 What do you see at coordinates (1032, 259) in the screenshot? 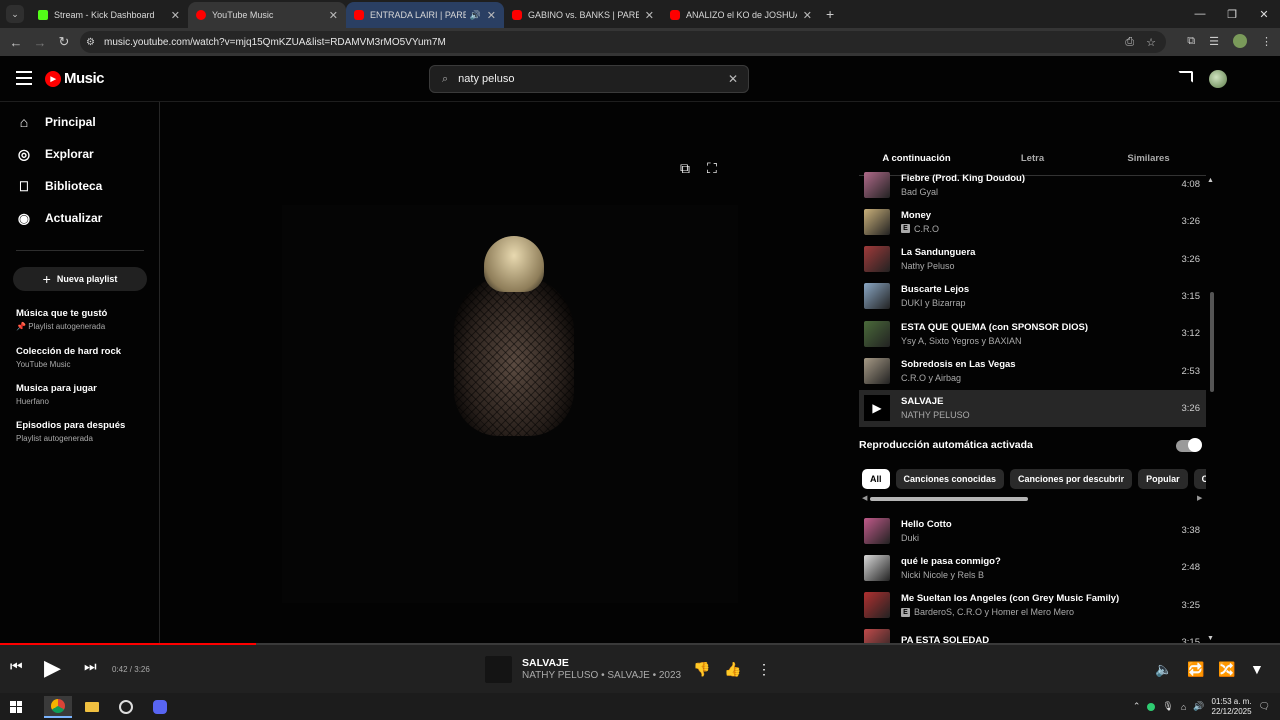
I see `list-item: La Sandunguera Nathy Peluso 3:26` at bounding box center [1032, 259].